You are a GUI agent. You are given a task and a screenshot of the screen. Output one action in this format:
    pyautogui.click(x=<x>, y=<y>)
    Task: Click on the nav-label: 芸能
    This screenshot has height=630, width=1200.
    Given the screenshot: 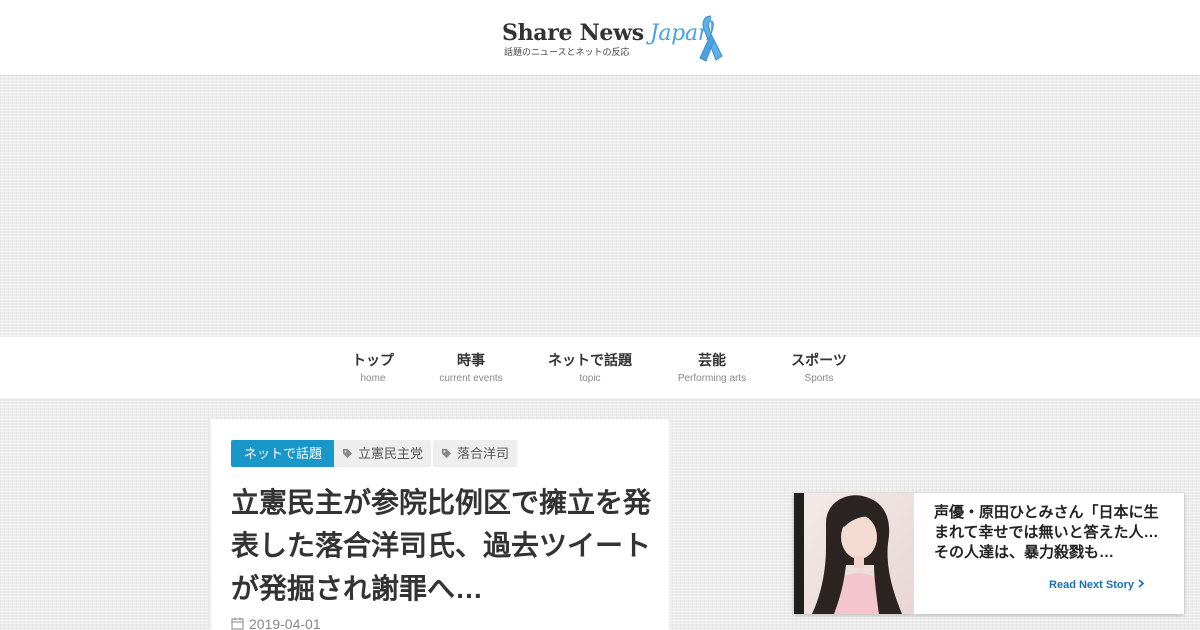 What is the action you would take?
    pyautogui.click(x=712, y=360)
    